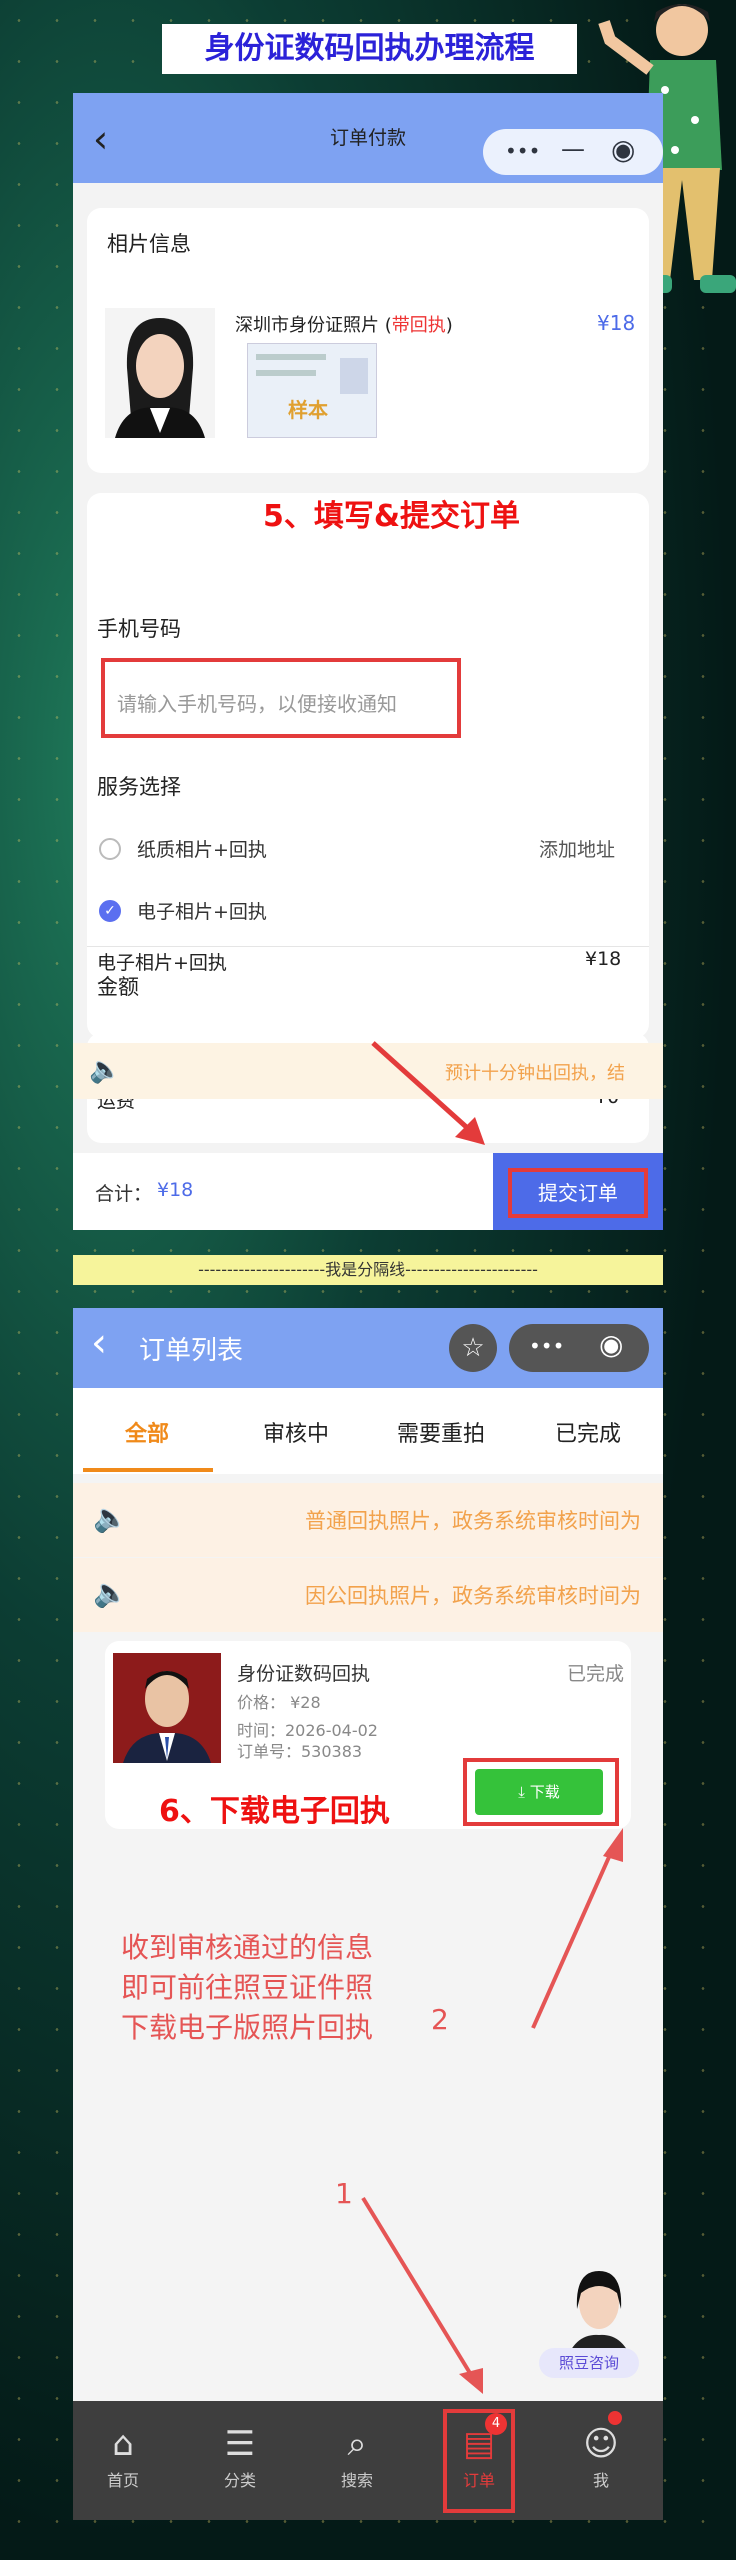  What do you see at coordinates (539, 1792) in the screenshot?
I see `download-button: ⤓ 下载` at bounding box center [539, 1792].